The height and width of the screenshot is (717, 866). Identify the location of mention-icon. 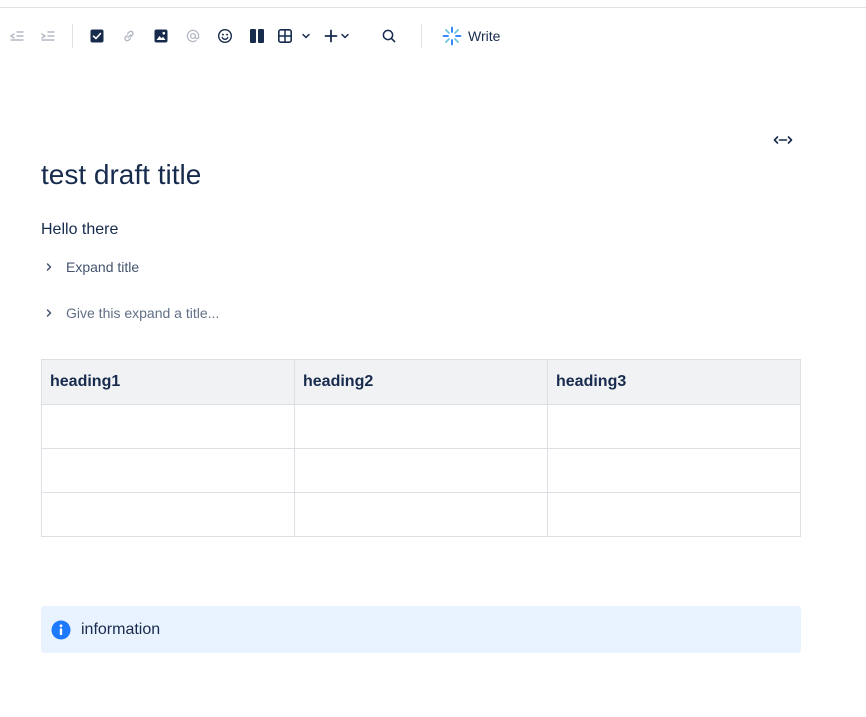
(193, 36).